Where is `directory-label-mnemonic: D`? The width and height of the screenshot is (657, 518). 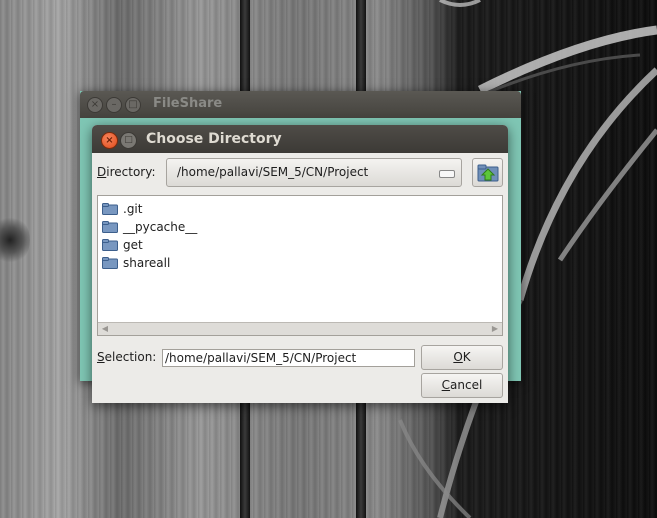 directory-label-mnemonic: D is located at coordinates (102, 172).